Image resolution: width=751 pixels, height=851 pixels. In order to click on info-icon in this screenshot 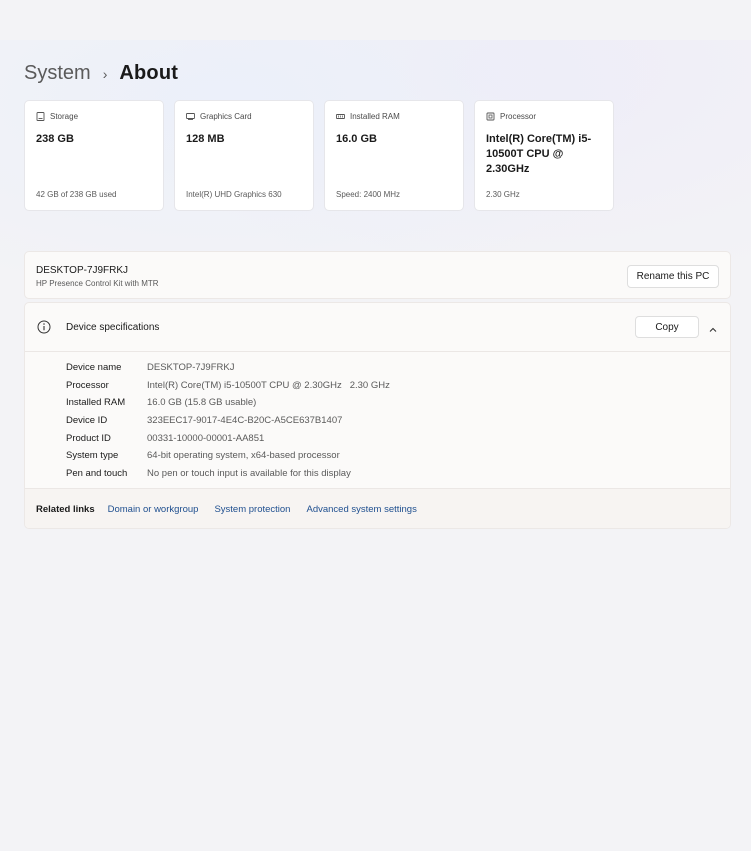, I will do `click(44, 327)`.